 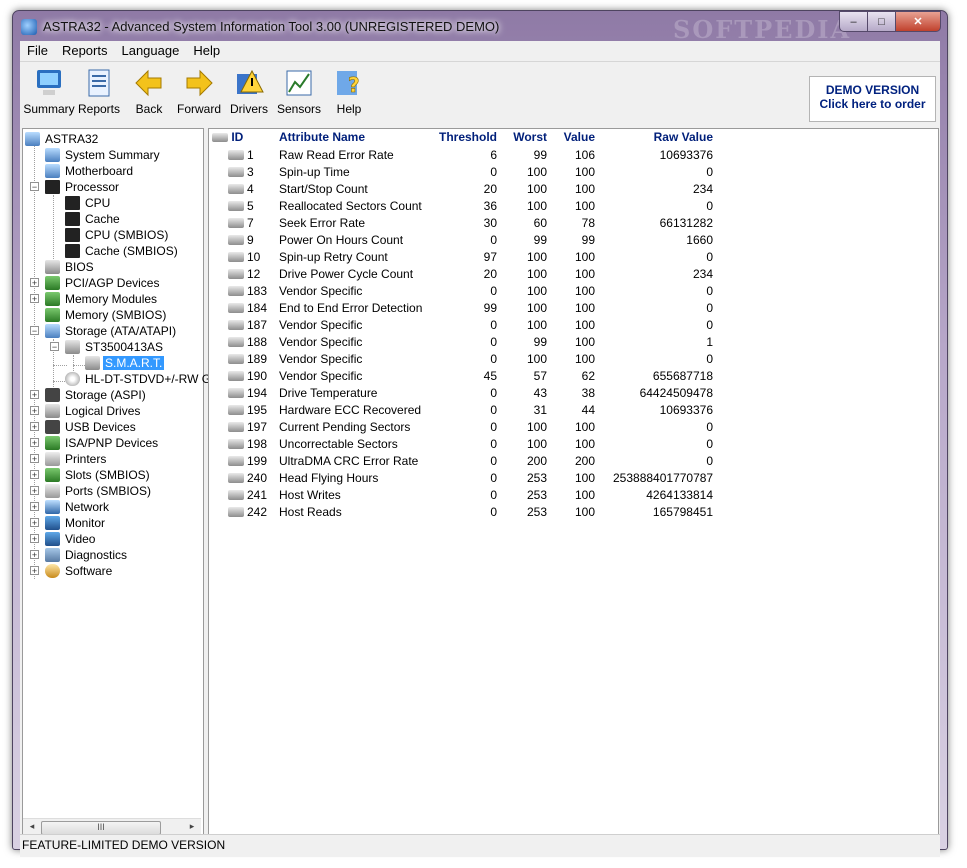 I want to click on minimize-button: –, so click(x=853, y=21).